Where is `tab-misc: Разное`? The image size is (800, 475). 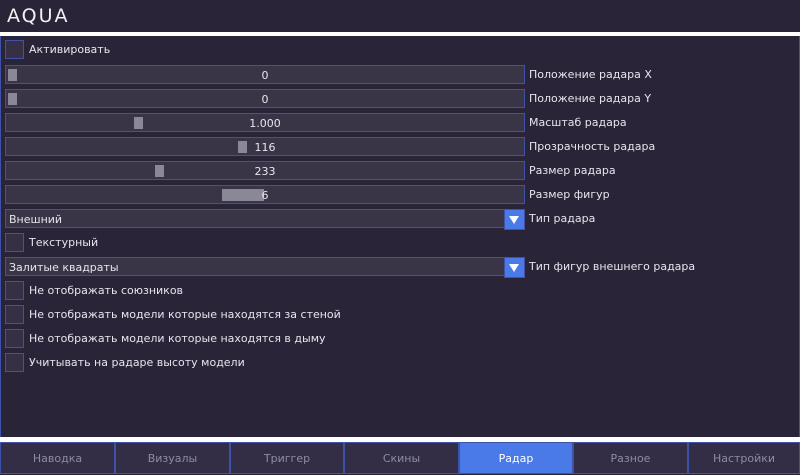
tab-misc: Разное is located at coordinates (630, 458).